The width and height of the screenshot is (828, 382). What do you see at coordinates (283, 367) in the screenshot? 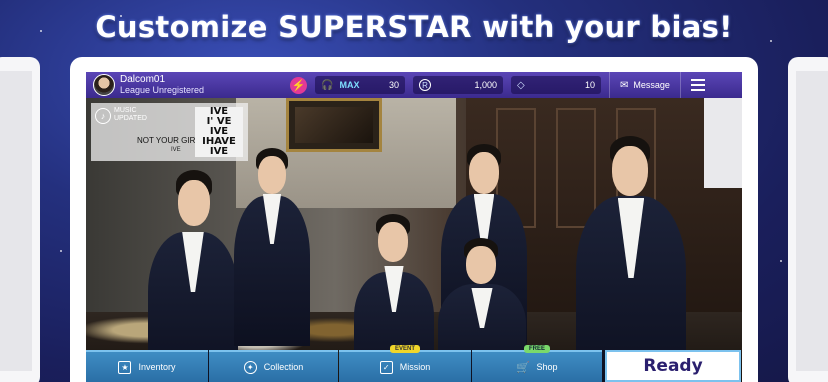
I see `collection-label: Collection` at bounding box center [283, 367].